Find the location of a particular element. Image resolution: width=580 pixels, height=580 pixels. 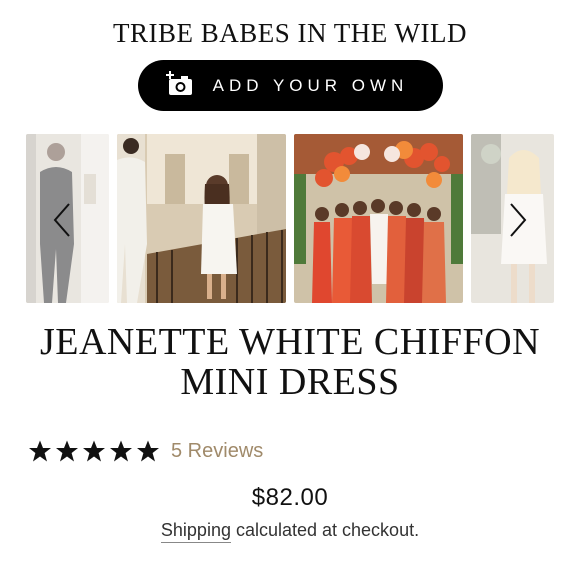

slide-photo-woman-white-dress-staircase is located at coordinates (201, 218).